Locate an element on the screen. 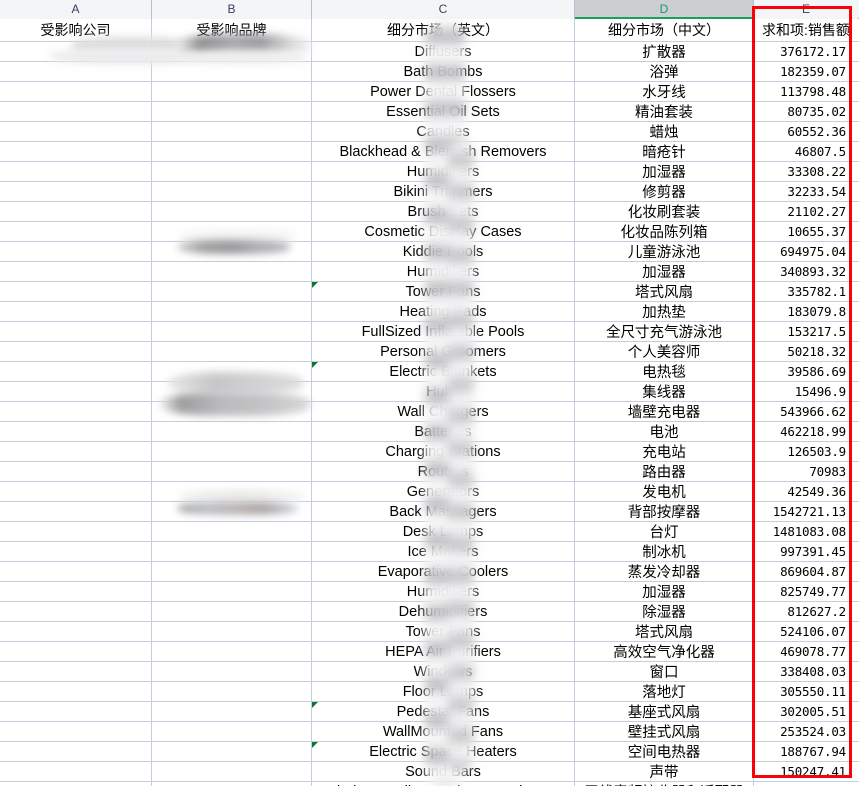  table-row: Dehumidifiers 除湿器 812627.2 is located at coordinates (429, 612).